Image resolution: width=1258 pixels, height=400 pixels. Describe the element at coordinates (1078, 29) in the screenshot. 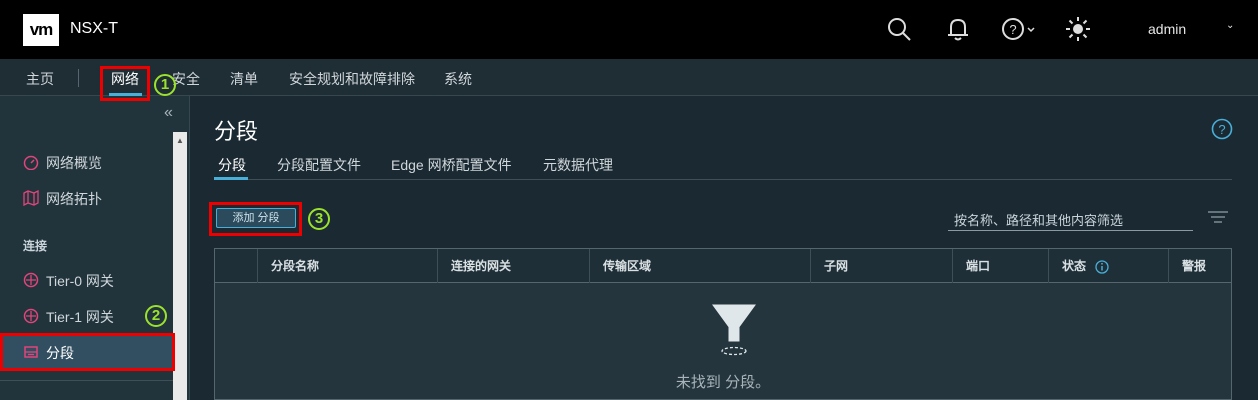

I see `sun-icon` at that location.